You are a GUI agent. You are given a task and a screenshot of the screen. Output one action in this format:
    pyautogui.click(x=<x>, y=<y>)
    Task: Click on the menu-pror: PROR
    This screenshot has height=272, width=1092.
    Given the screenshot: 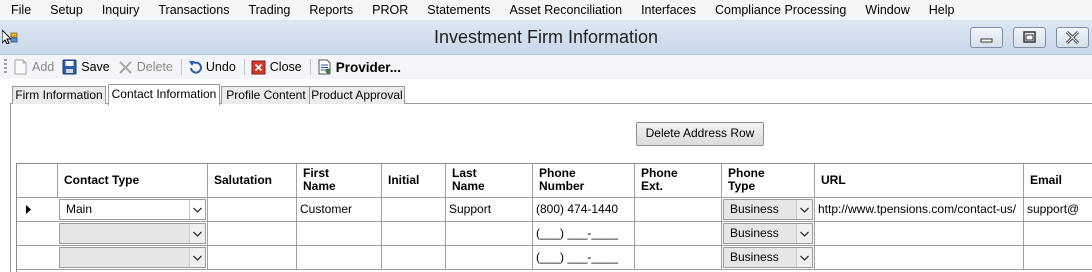 What is the action you would take?
    pyautogui.click(x=388, y=10)
    